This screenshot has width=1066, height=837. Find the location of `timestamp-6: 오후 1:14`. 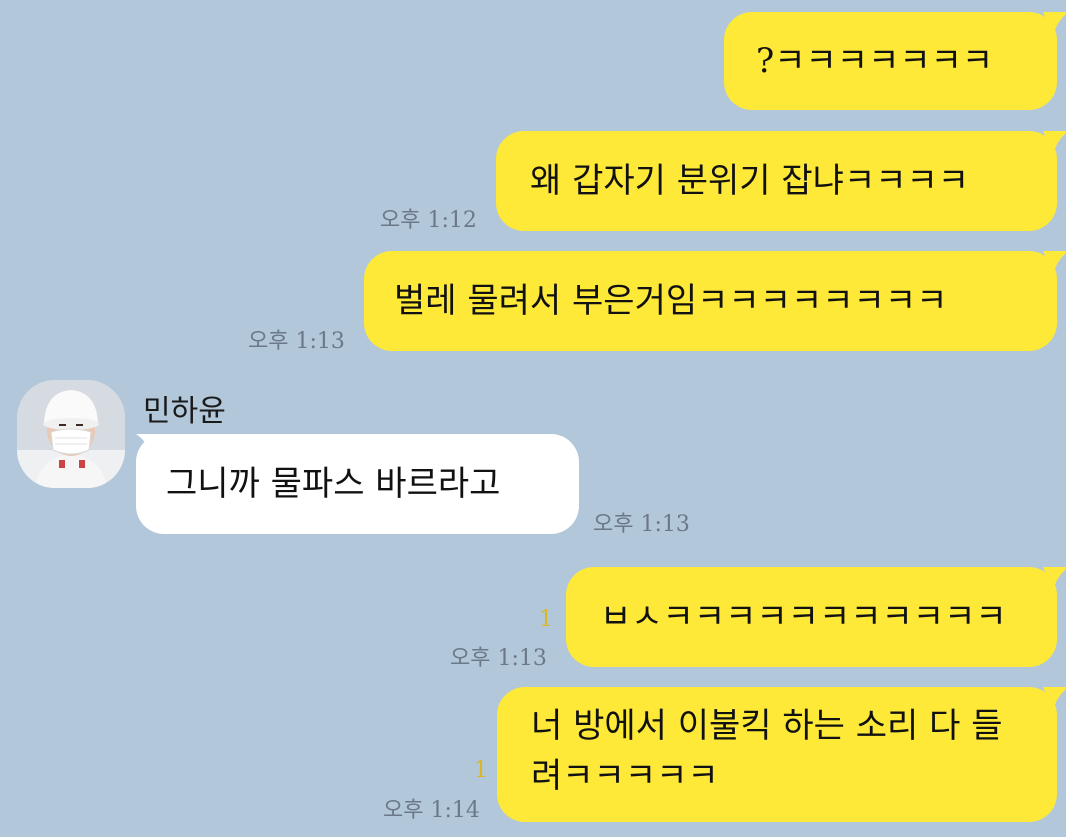

timestamp-6: 오후 1:14 is located at coordinates (431, 810).